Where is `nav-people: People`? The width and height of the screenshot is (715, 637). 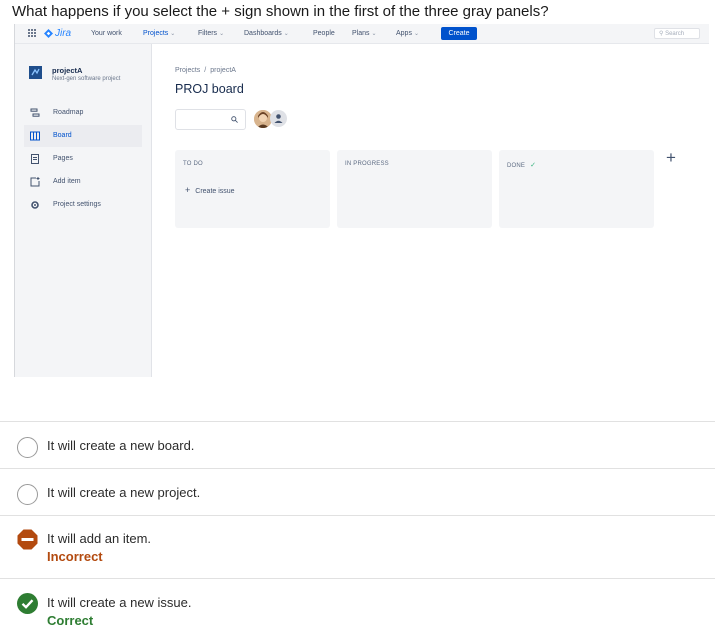 nav-people: People is located at coordinates (324, 33).